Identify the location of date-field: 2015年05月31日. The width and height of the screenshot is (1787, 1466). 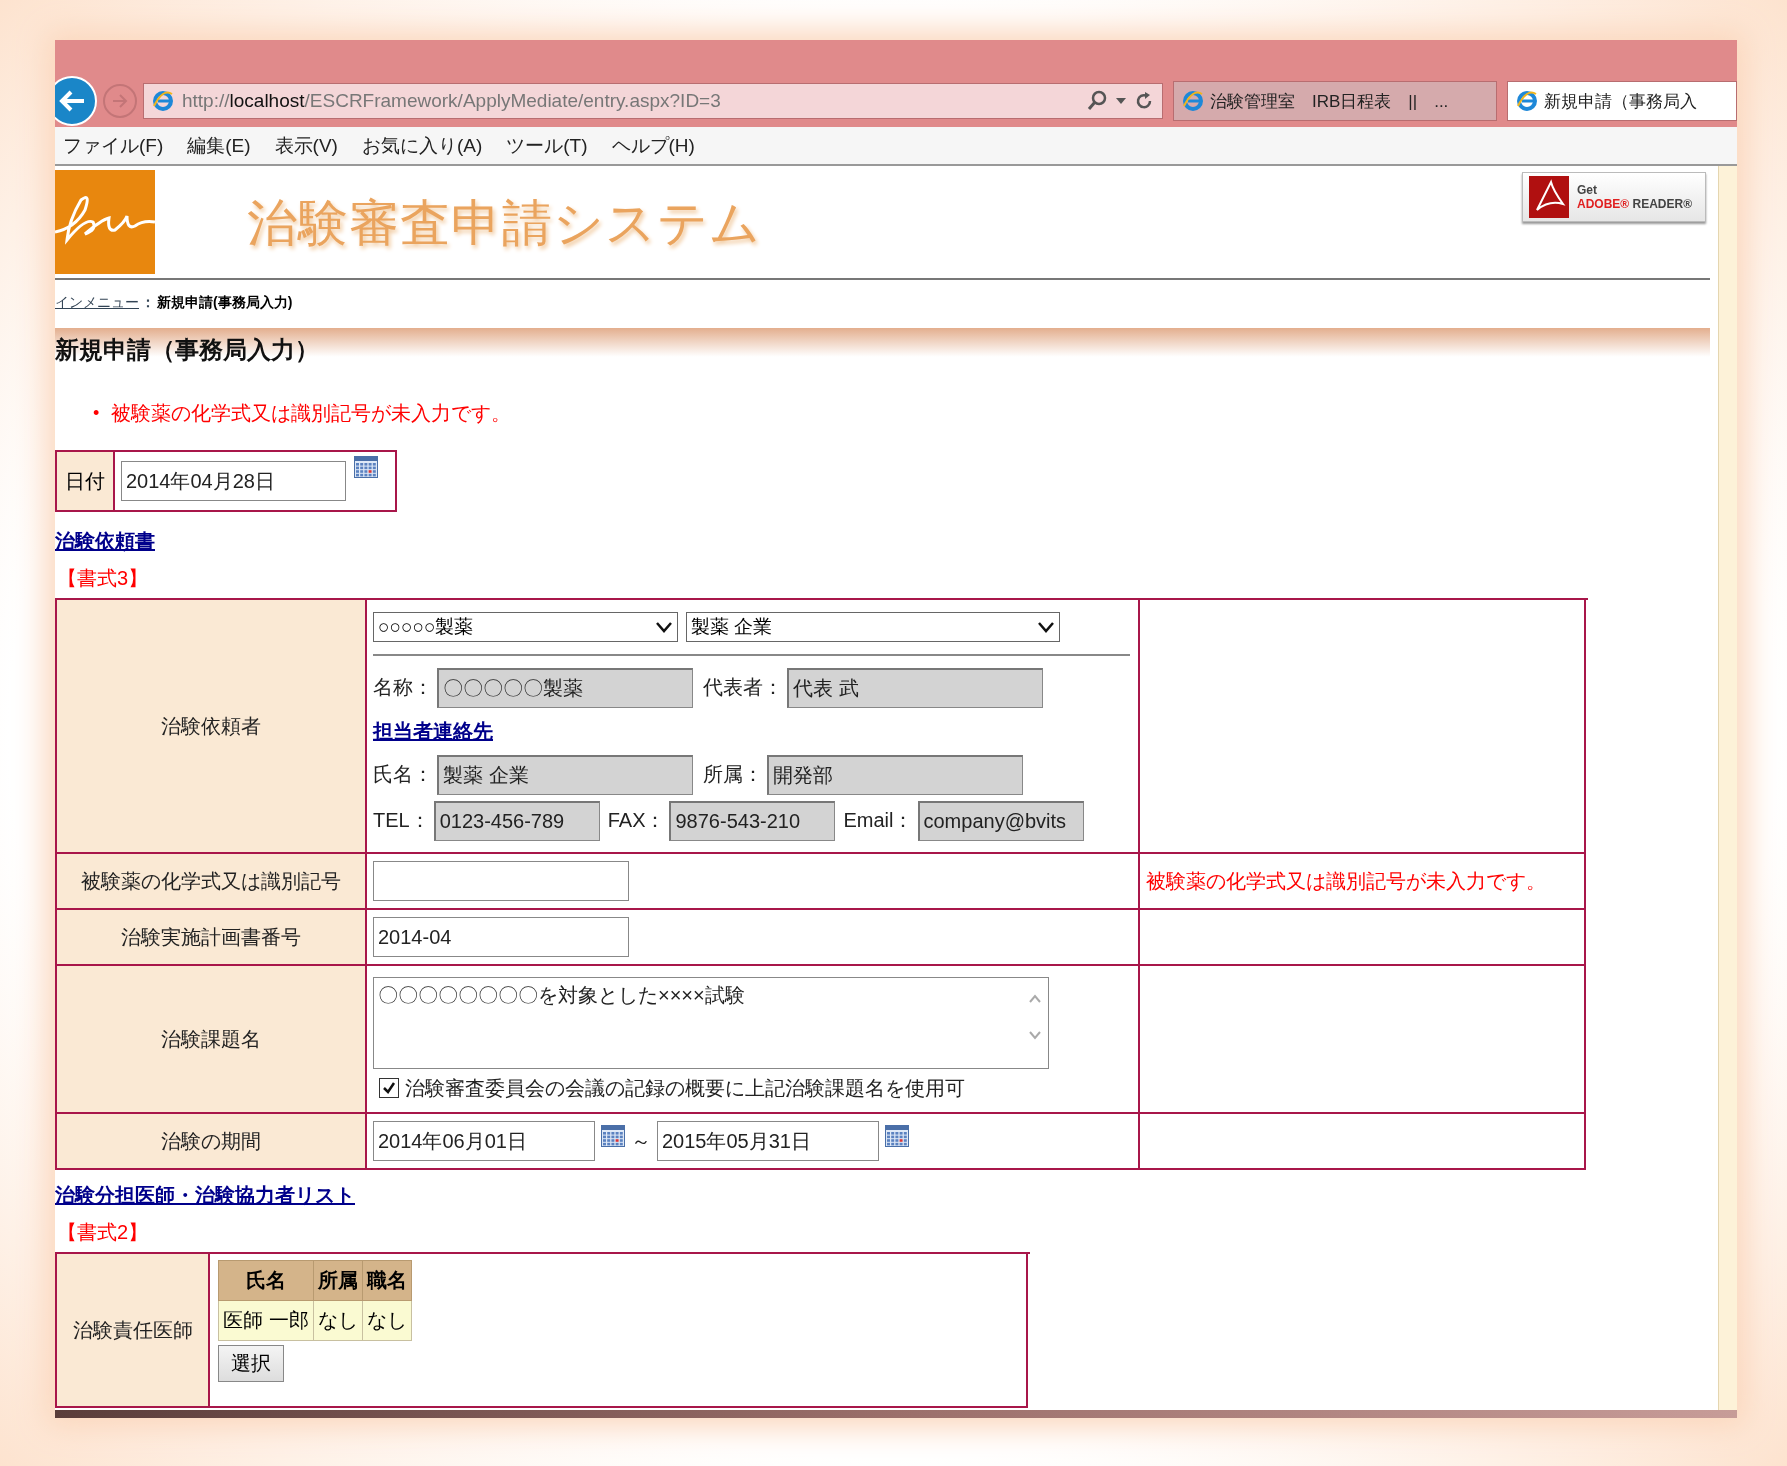
(768, 1141).